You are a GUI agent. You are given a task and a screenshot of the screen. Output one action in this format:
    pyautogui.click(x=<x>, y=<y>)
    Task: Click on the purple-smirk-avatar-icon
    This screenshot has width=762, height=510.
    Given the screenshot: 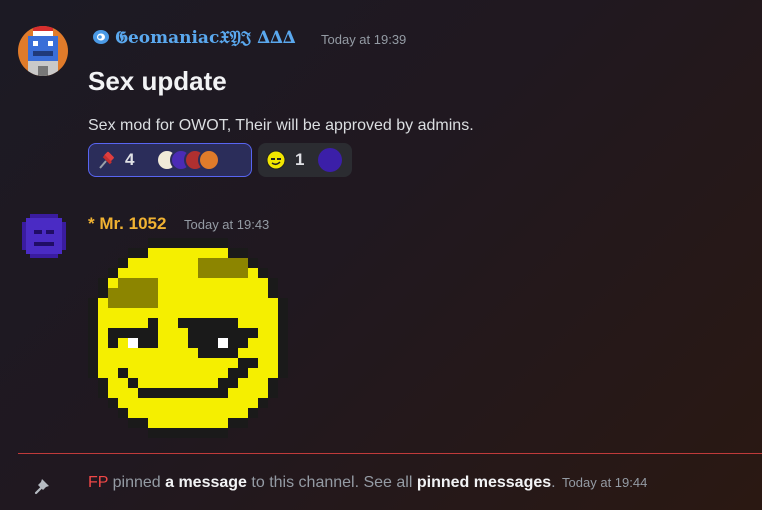 What is the action you would take?
    pyautogui.click(x=44, y=236)
    